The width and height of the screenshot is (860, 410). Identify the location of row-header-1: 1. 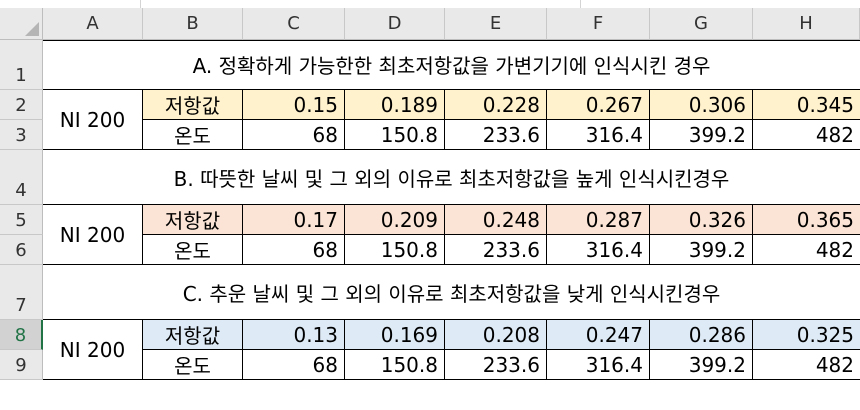
(21, 65).